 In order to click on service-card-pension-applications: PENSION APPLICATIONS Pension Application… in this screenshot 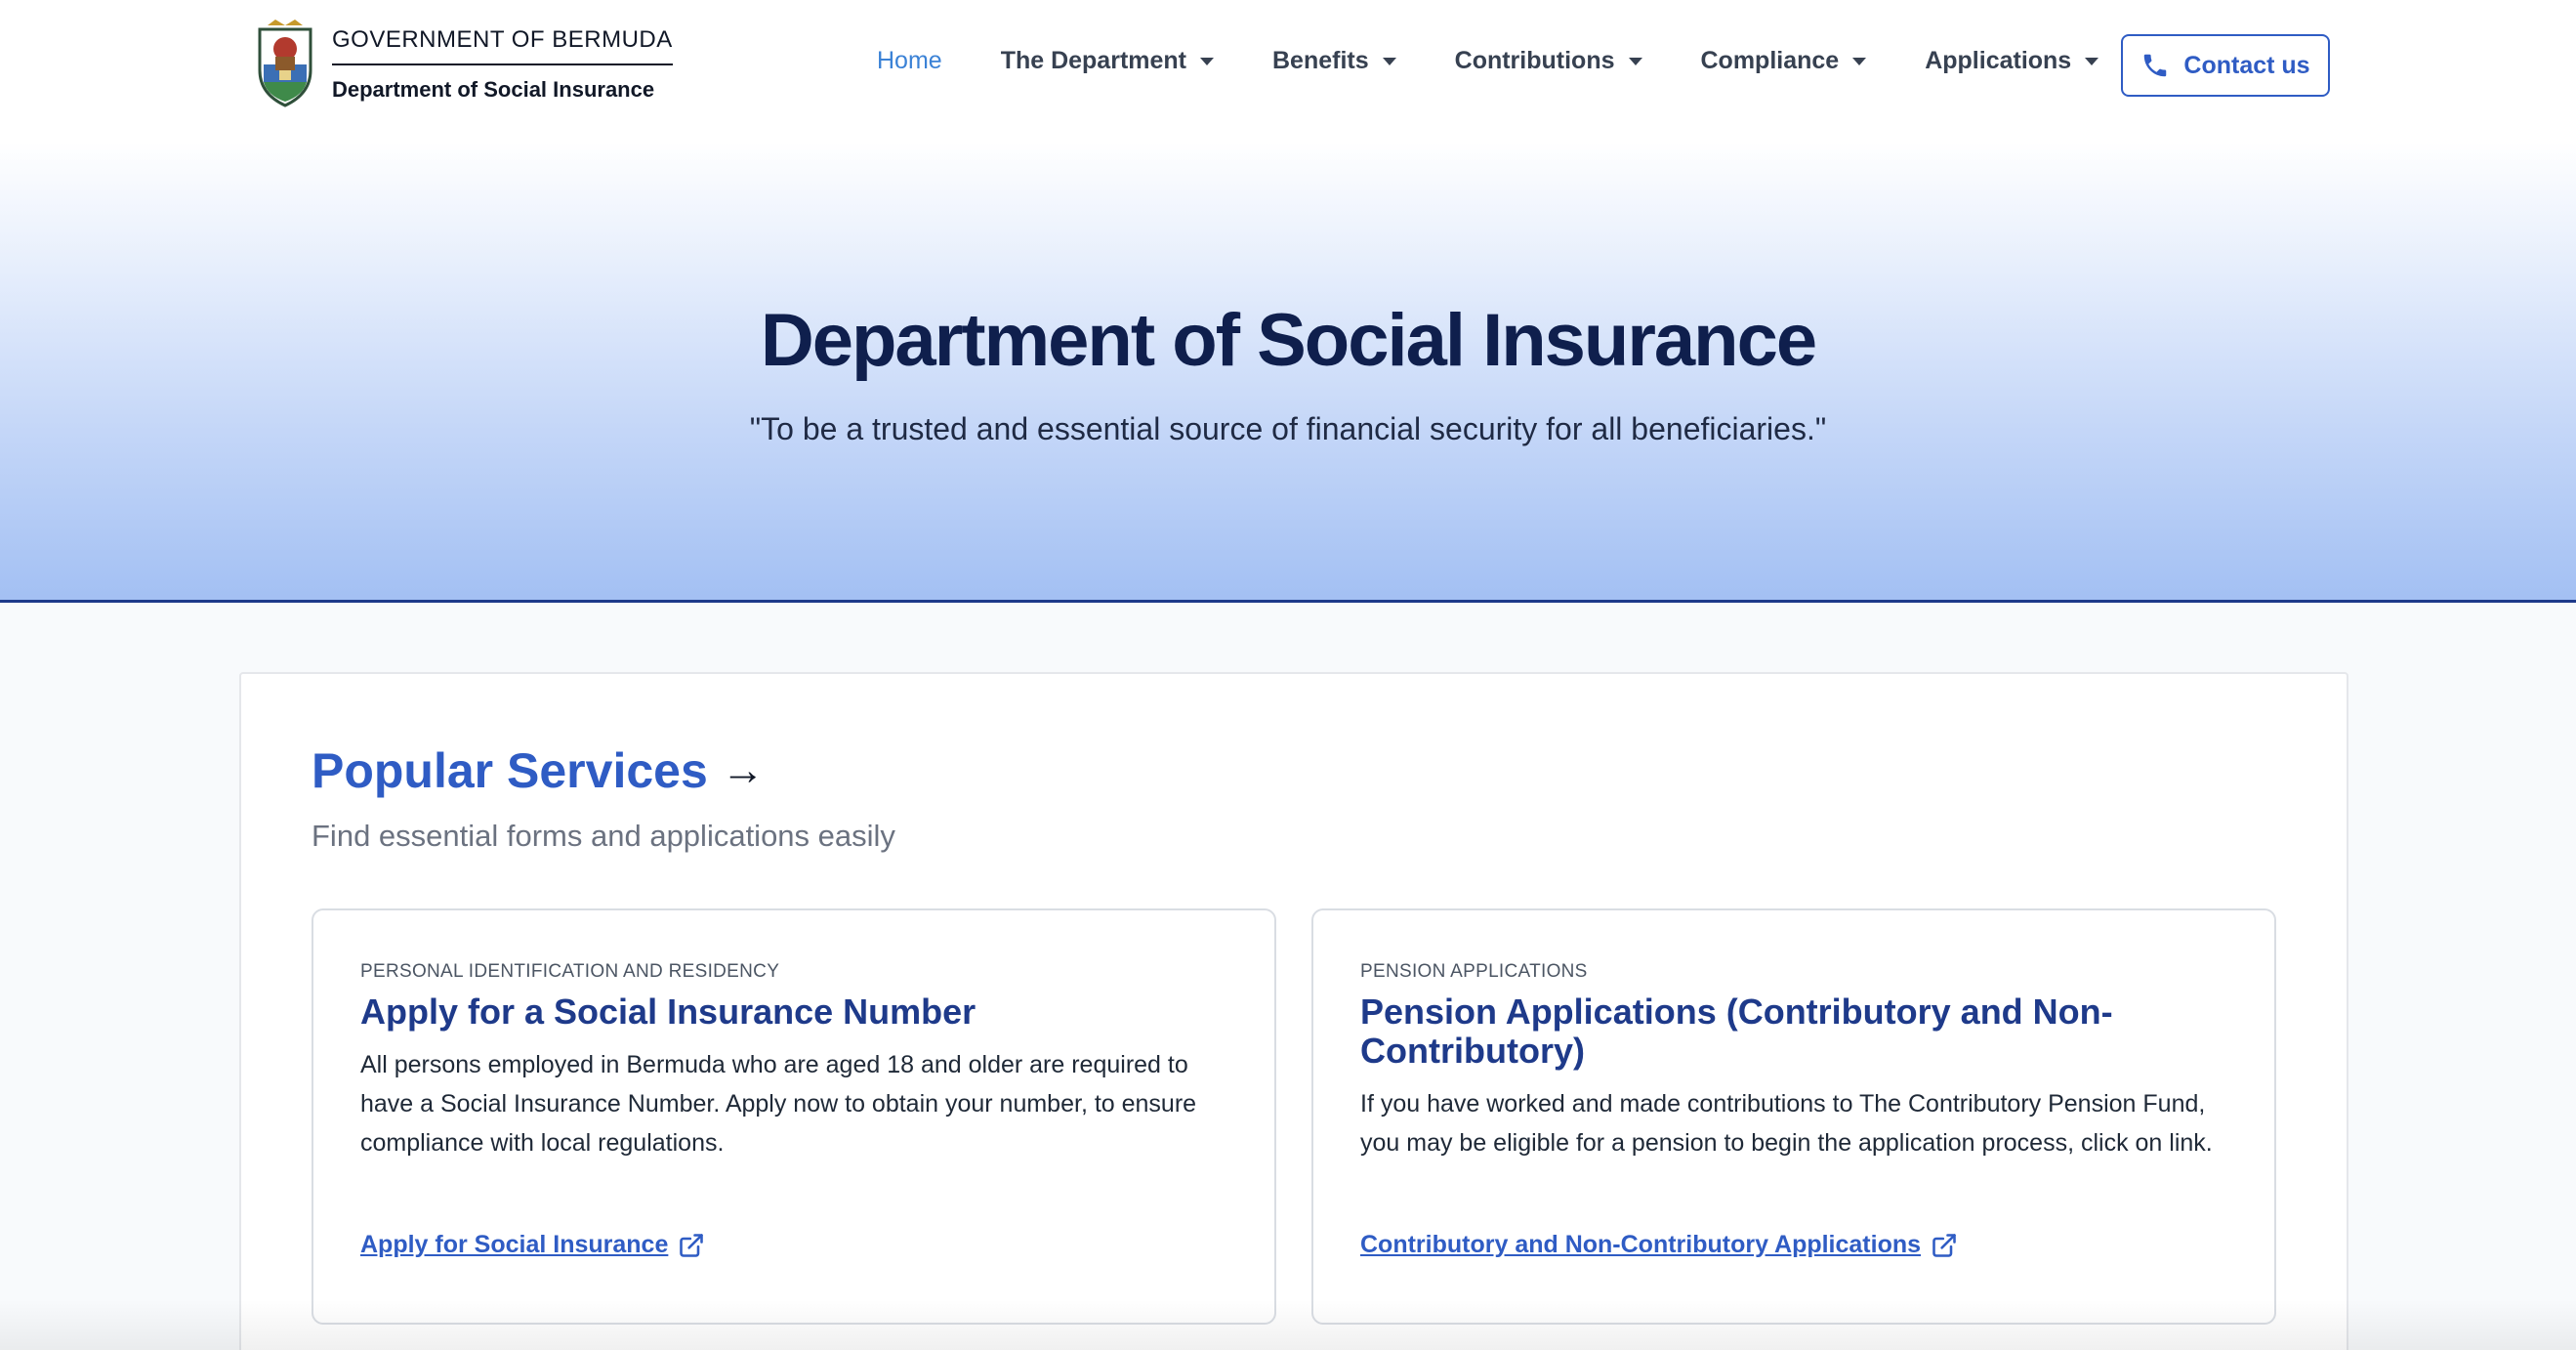, I will do `click(1794, 1116)`.